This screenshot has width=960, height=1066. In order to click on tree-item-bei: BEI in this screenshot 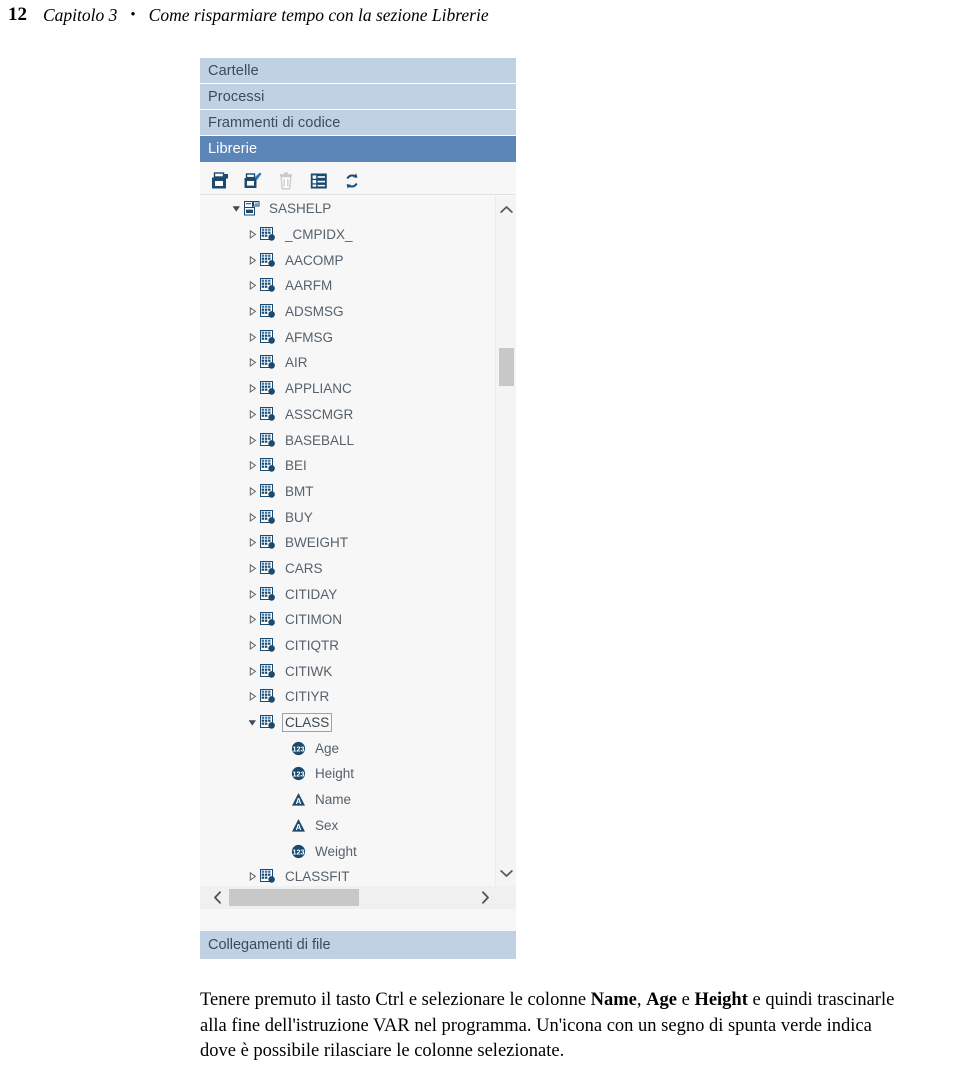, I will do `click(347, 466)`.